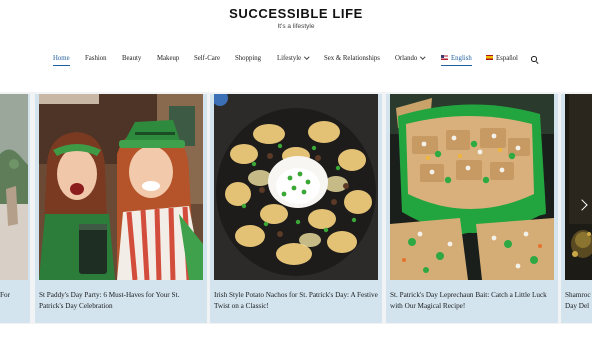 The width and height of the screenshot is (592, 337). I want to click on nav-item-label: Shopping, so click(248, 58).